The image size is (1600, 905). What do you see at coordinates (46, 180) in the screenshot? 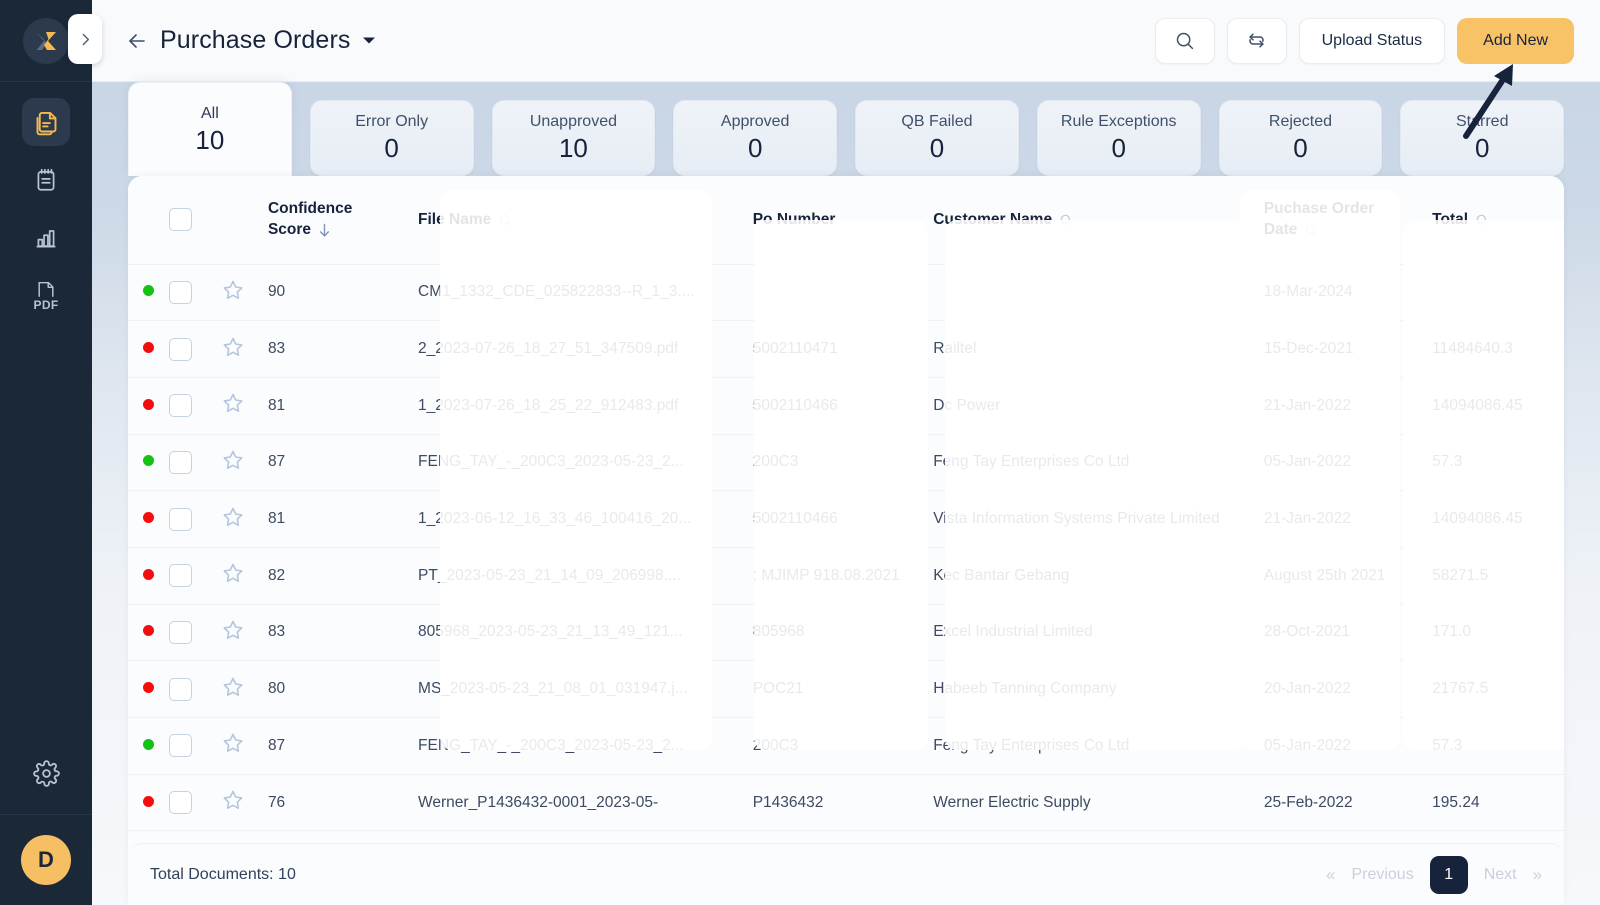
I see `sidebar-item-notepad` at bounding box center [46, 180].